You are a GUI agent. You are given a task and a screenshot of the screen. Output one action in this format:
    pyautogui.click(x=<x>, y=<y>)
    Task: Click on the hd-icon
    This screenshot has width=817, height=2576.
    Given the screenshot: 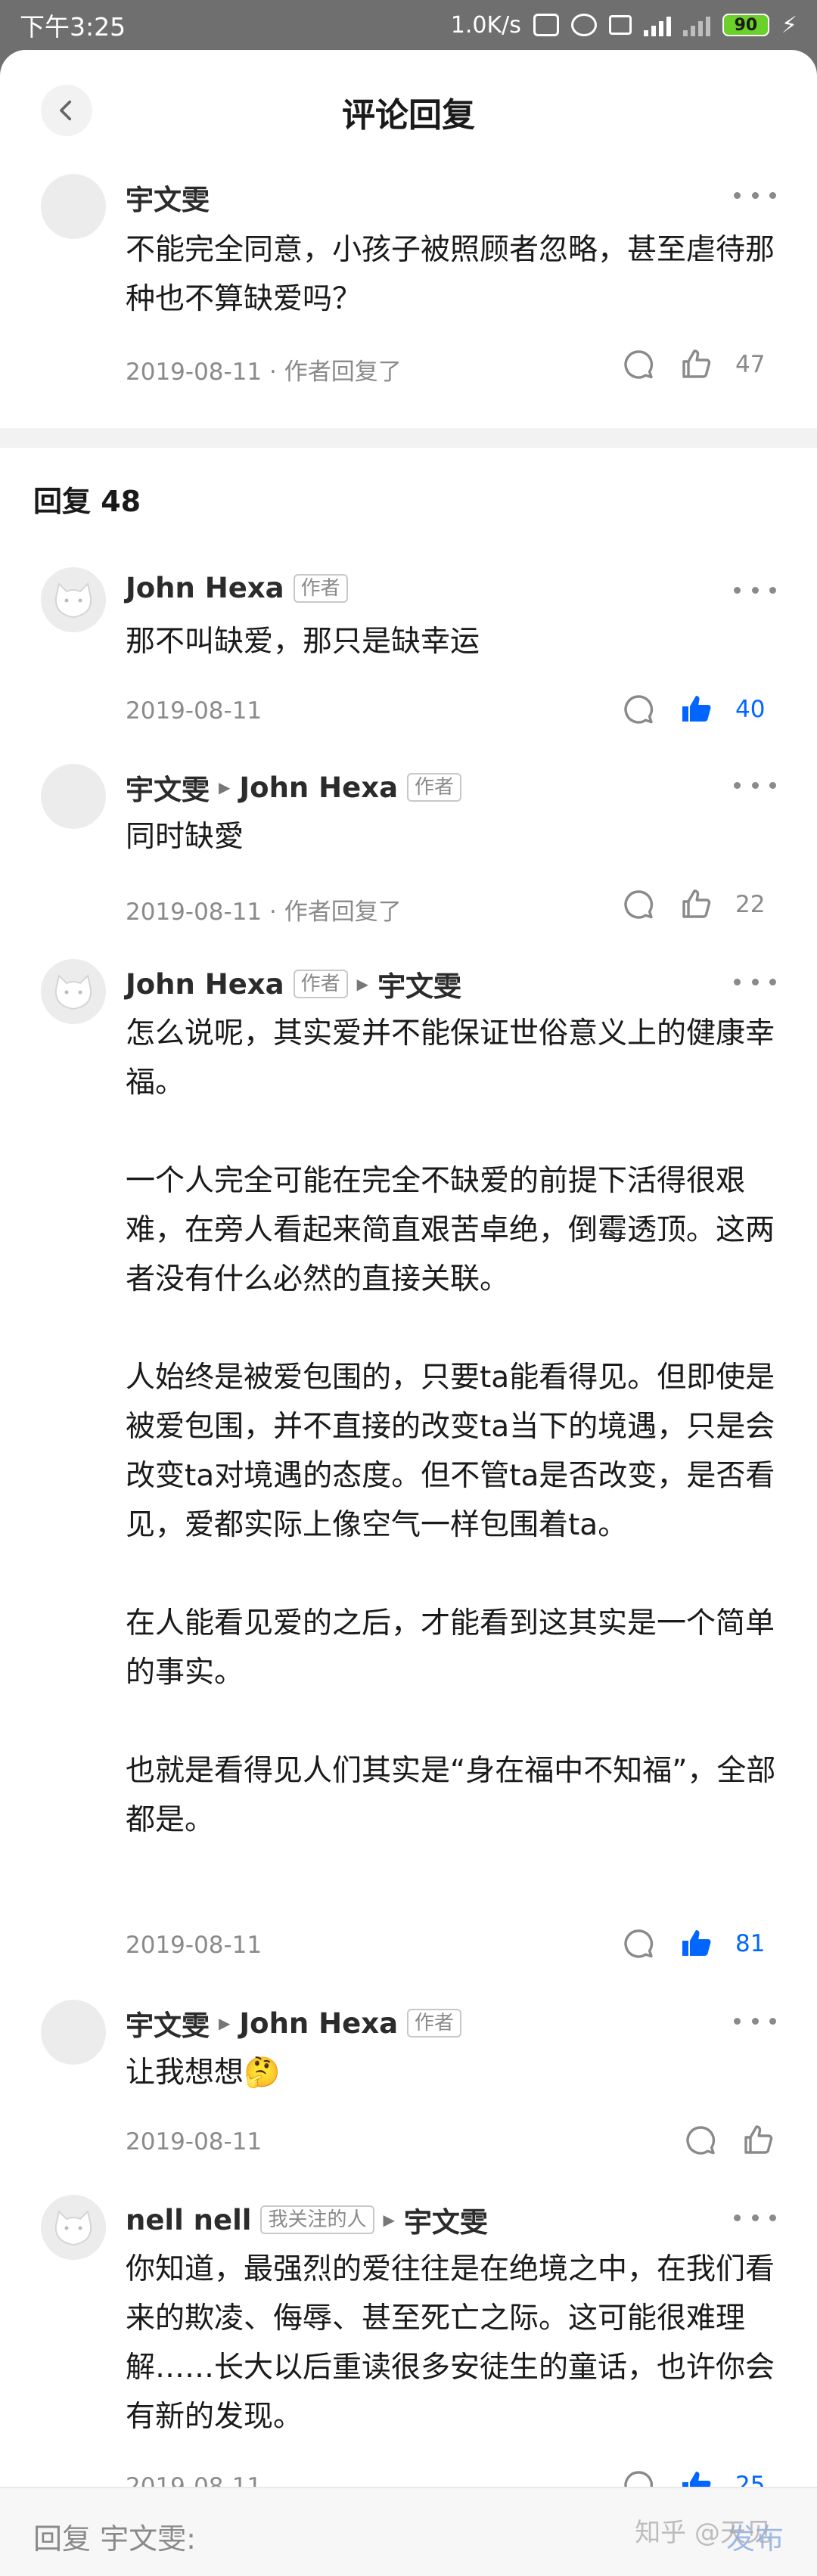 What is the action you would take?
    pyautogui.click(x=620, y=25)
    